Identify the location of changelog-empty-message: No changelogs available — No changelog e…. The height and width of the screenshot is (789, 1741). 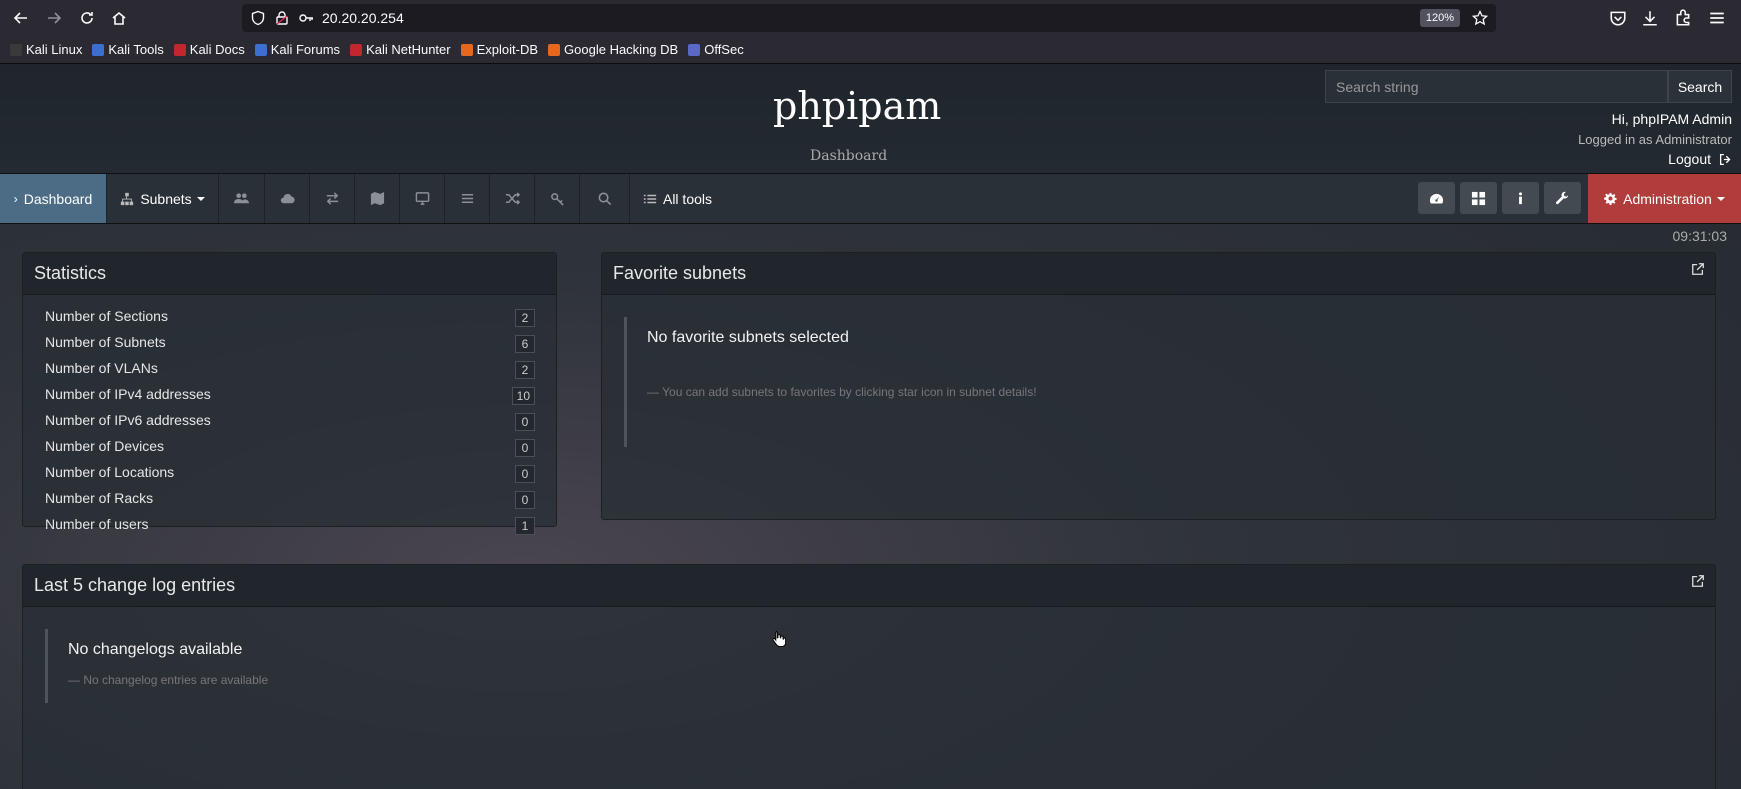
(545, 666).